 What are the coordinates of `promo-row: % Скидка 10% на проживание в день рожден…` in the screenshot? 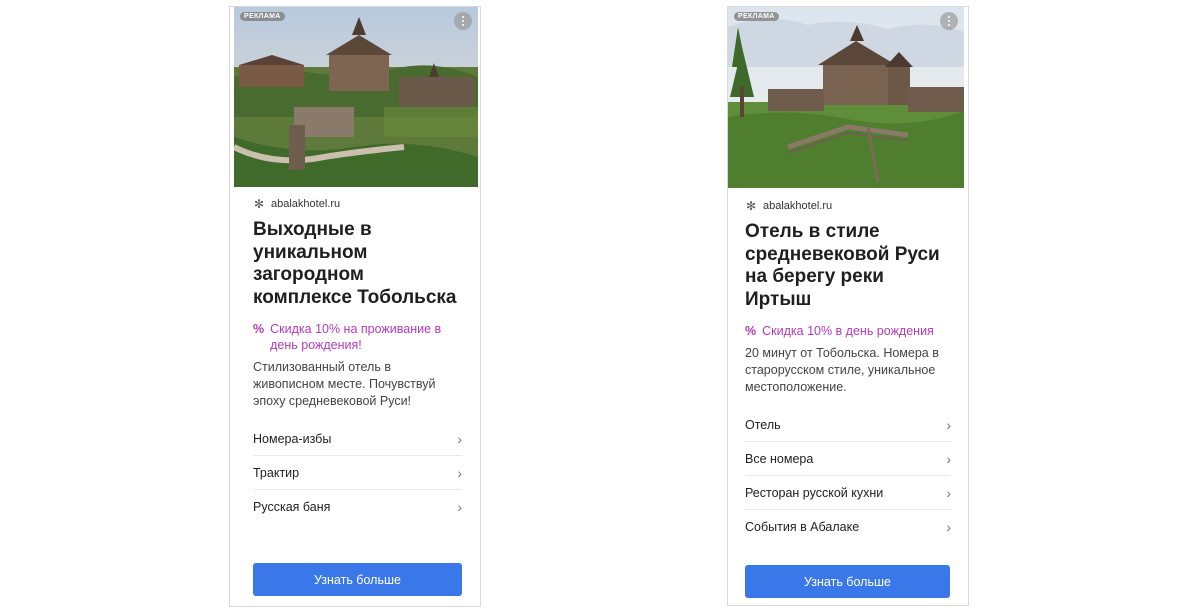 It's located at (357, 337).